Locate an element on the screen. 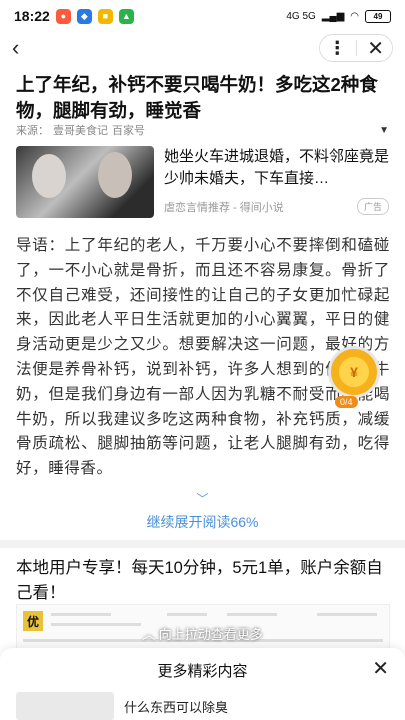  more-icon: ⋮ is located at coordinates (337, 48).